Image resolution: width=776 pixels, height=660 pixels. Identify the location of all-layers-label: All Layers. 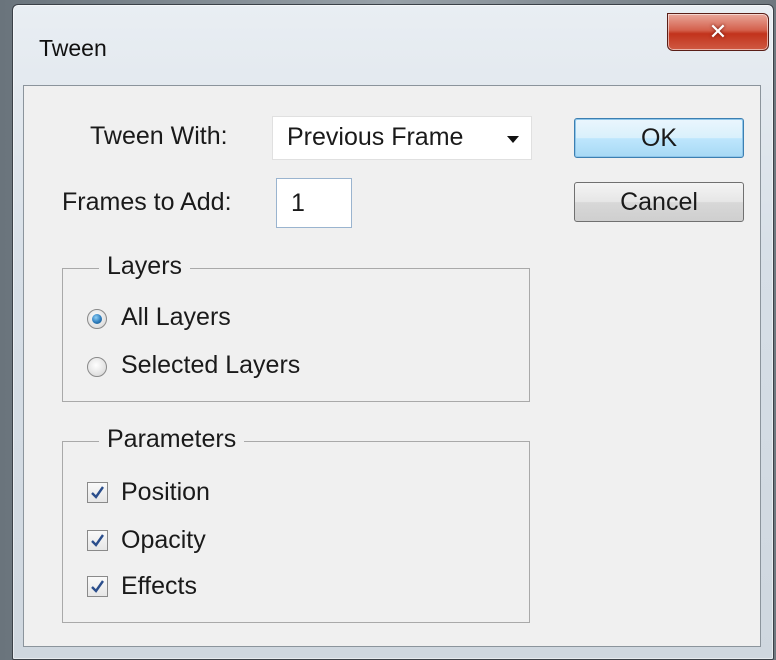
(176, 317).